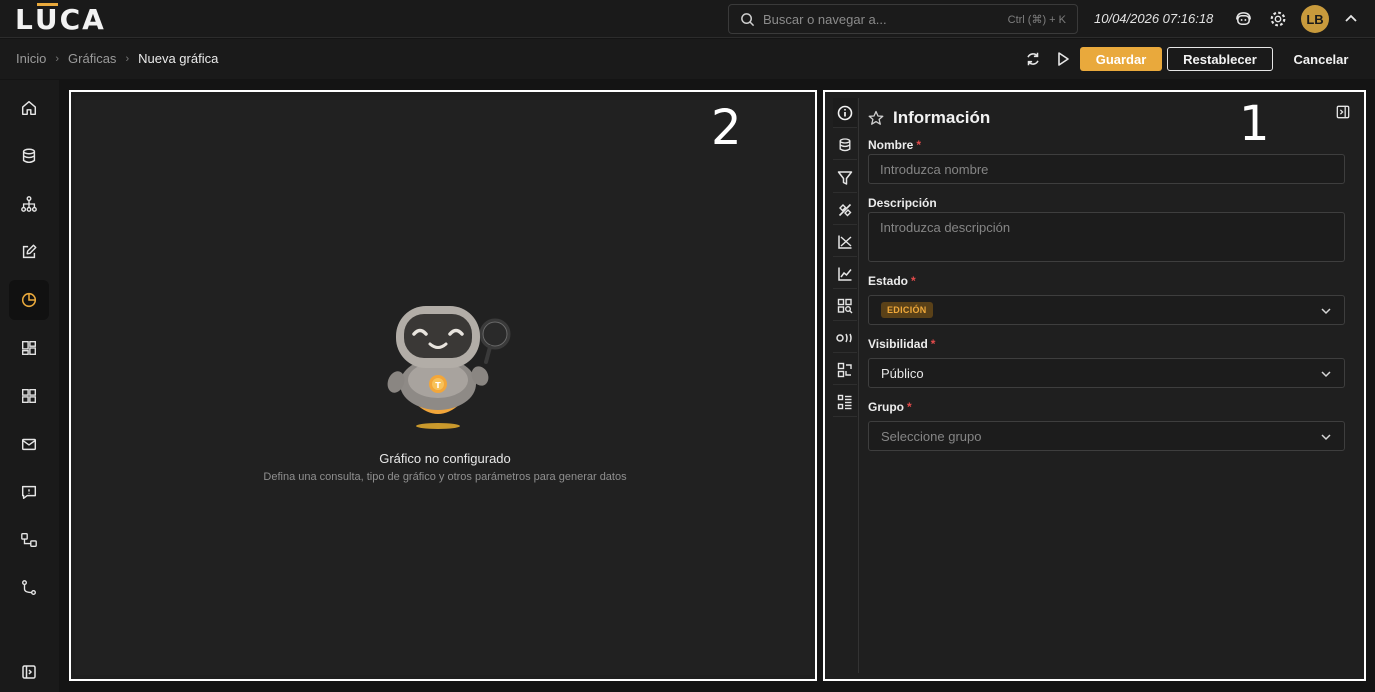 The image size is (1375, 692). What do you see at coordinates (92, 58) in the screenshot?
I see `breadcrumb-item-graficas: Gráficas` at bounding box center [92, 58].